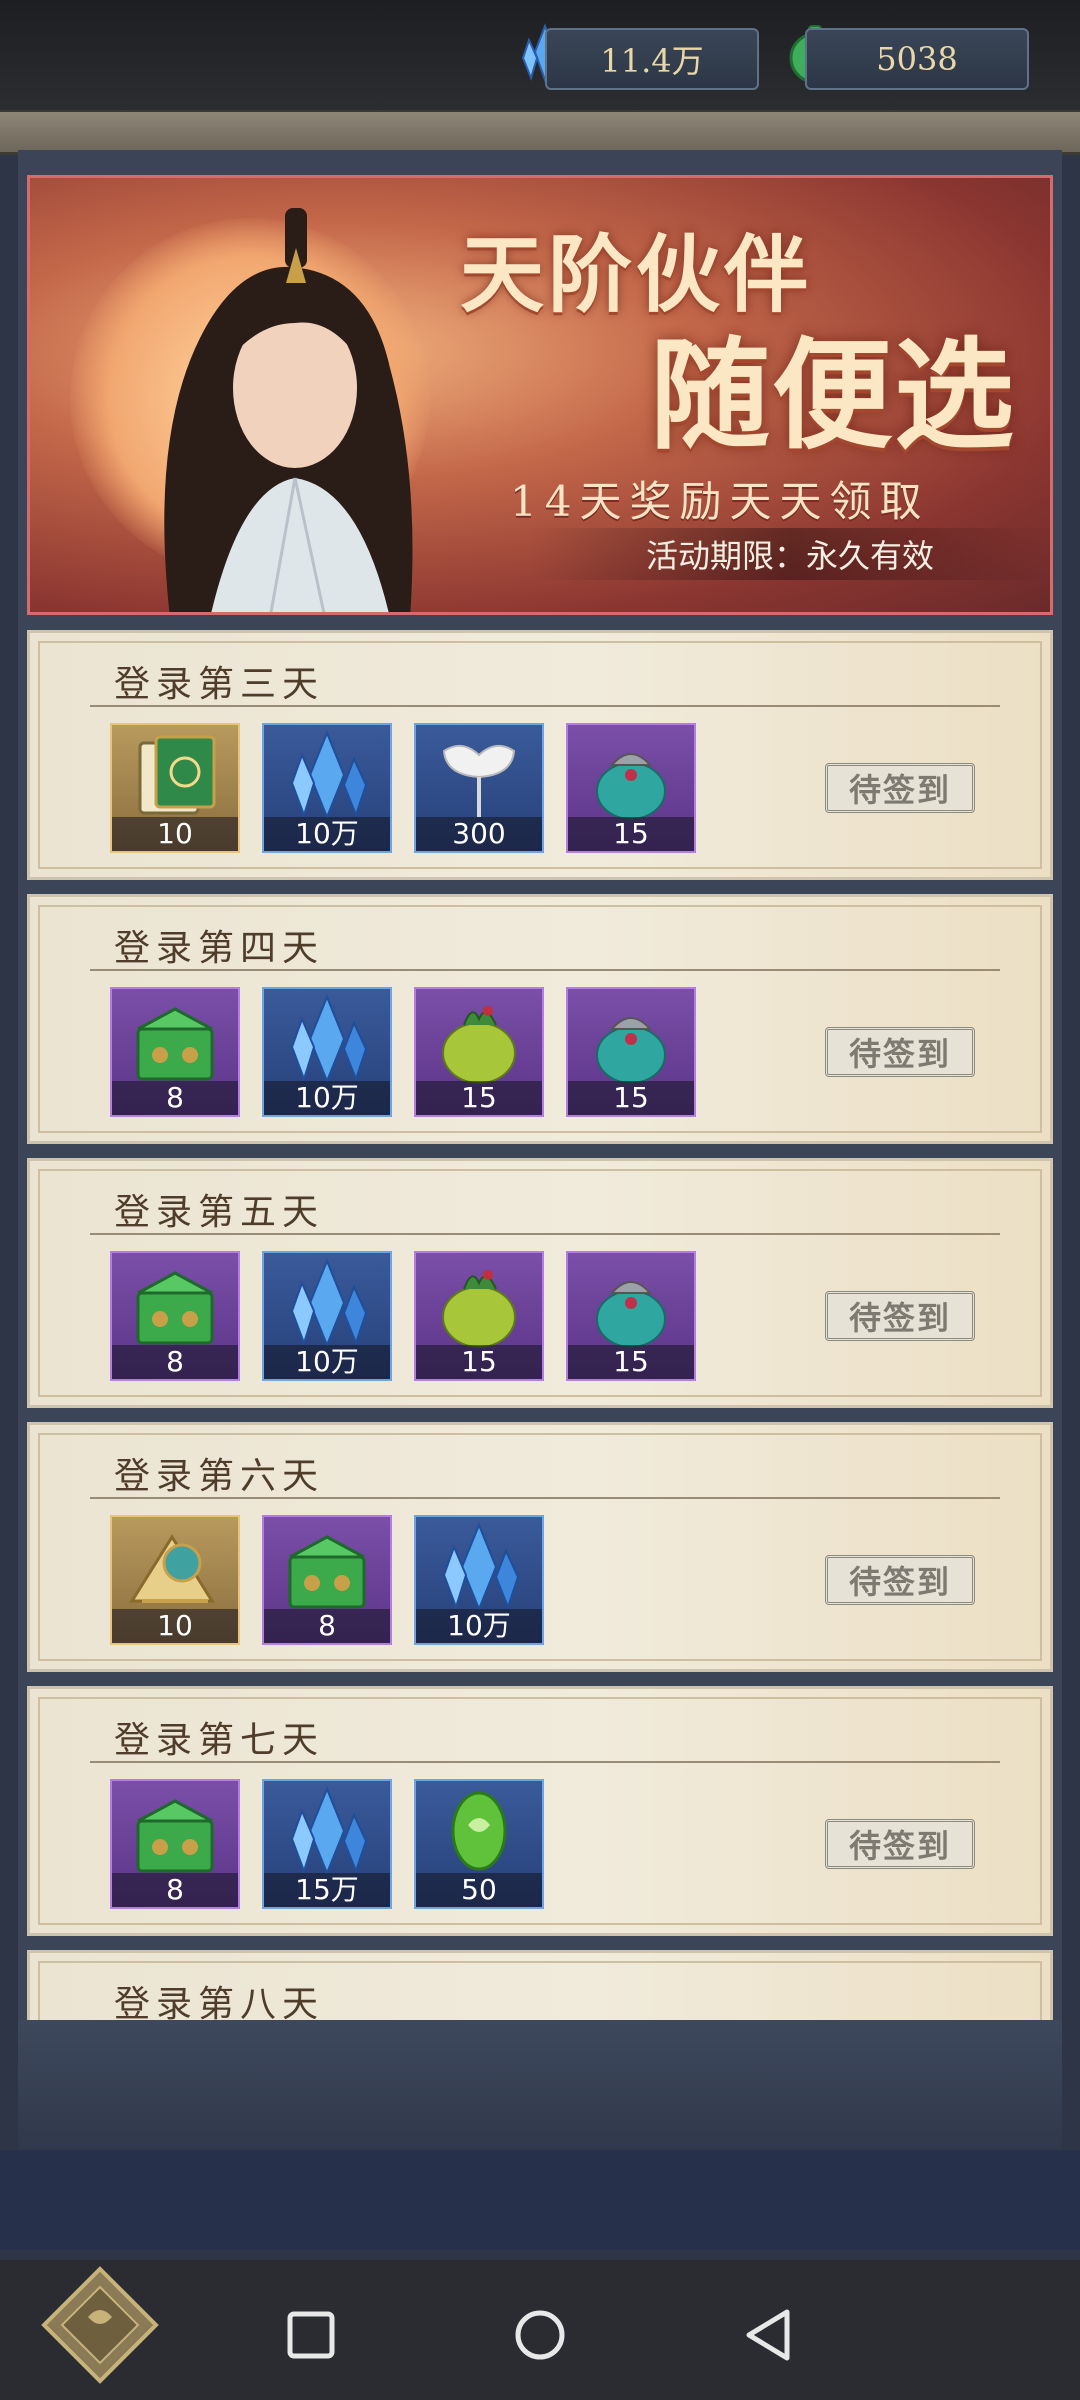  I want to click on corner-menu-icon, so click(100, 2325).